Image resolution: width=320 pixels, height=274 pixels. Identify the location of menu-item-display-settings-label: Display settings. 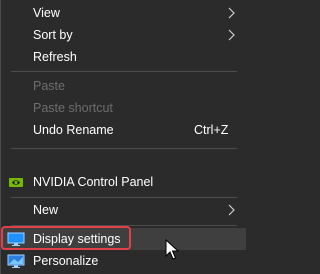
(77, 239).